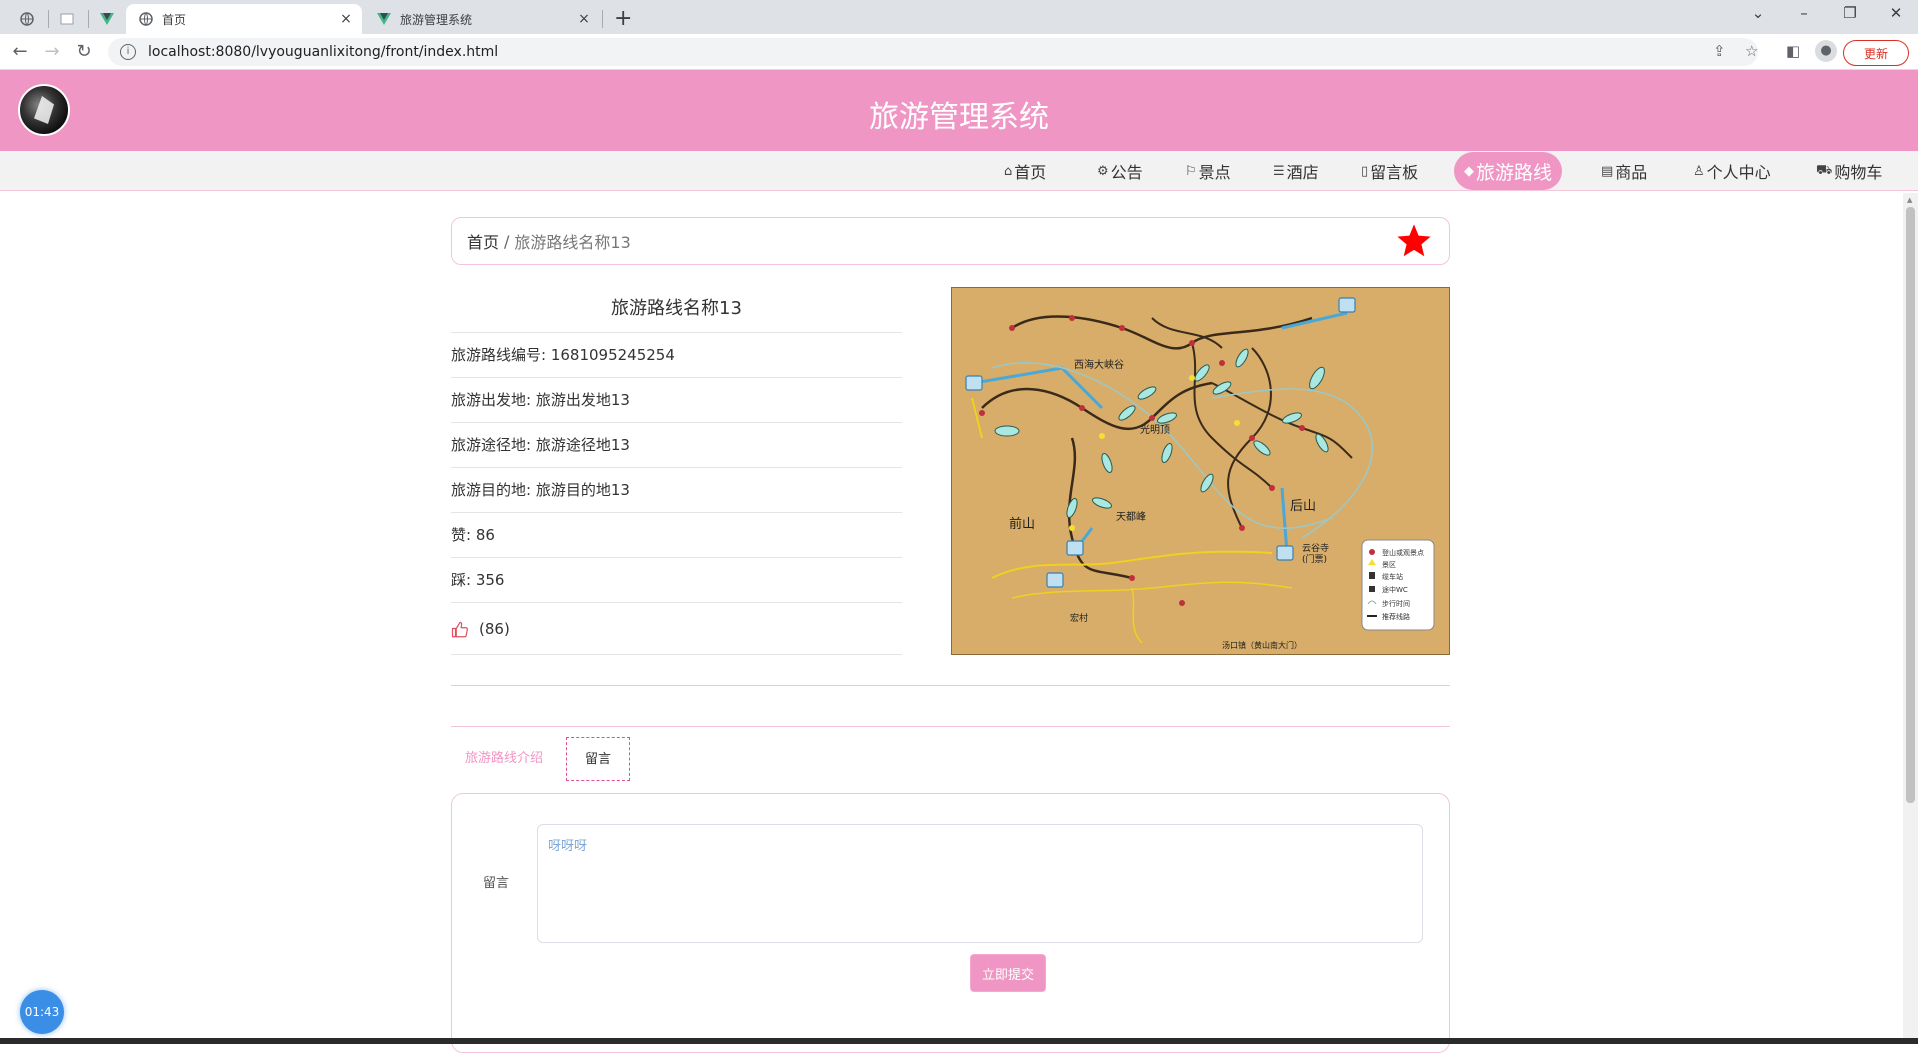  Describe the element at coordinates (1389, 171) in the screenshot. I see `nav-item-message-board: ▯ 留言板` at that location.